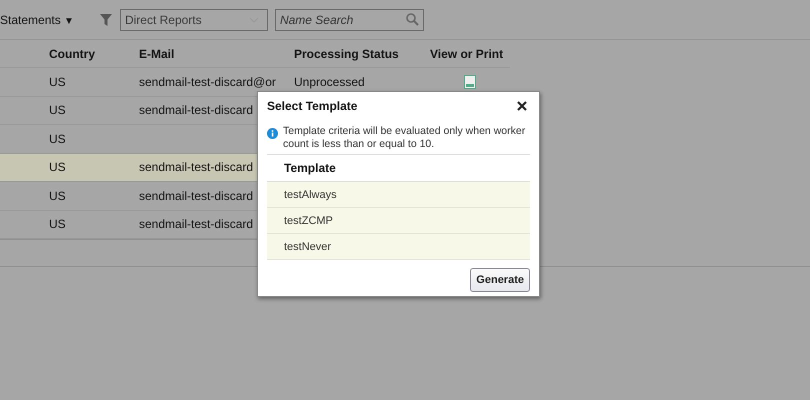 Image resolution: width=810 pixels, height=400 pixels. What do you see at coordinates (412, 19) in the screenshot?
I see `search-icon` at bounding box center [412, 19].